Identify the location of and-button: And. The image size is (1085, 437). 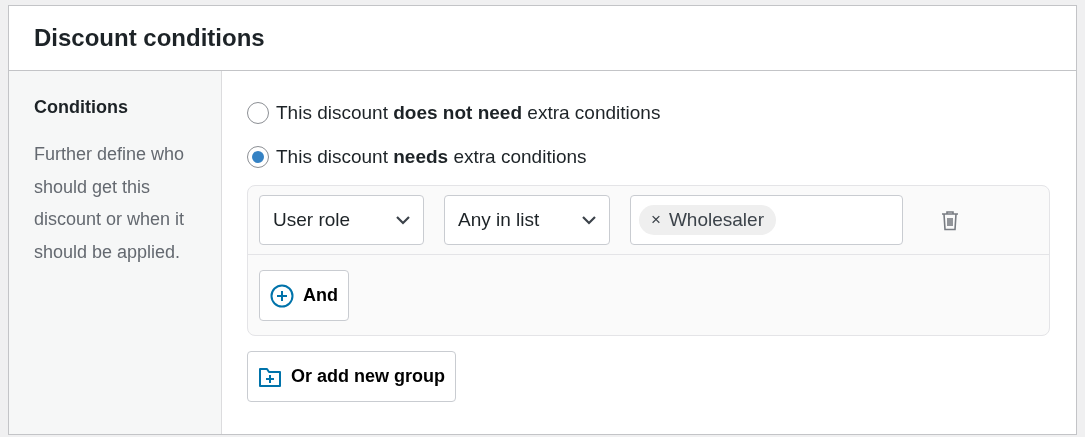
(304, 295).